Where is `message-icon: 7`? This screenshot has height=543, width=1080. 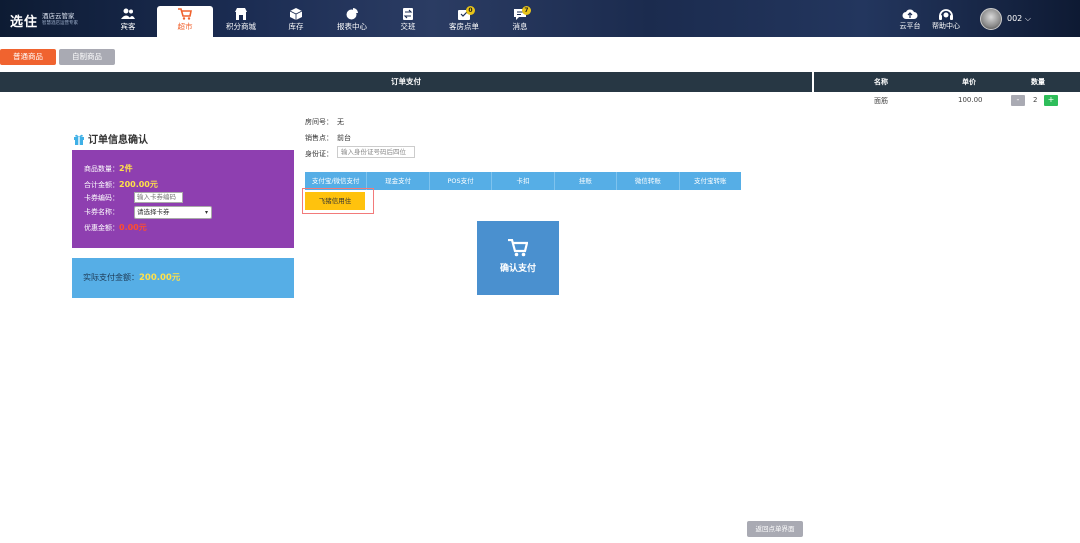
message-icon: 7 is located at coordinates (522, 13).